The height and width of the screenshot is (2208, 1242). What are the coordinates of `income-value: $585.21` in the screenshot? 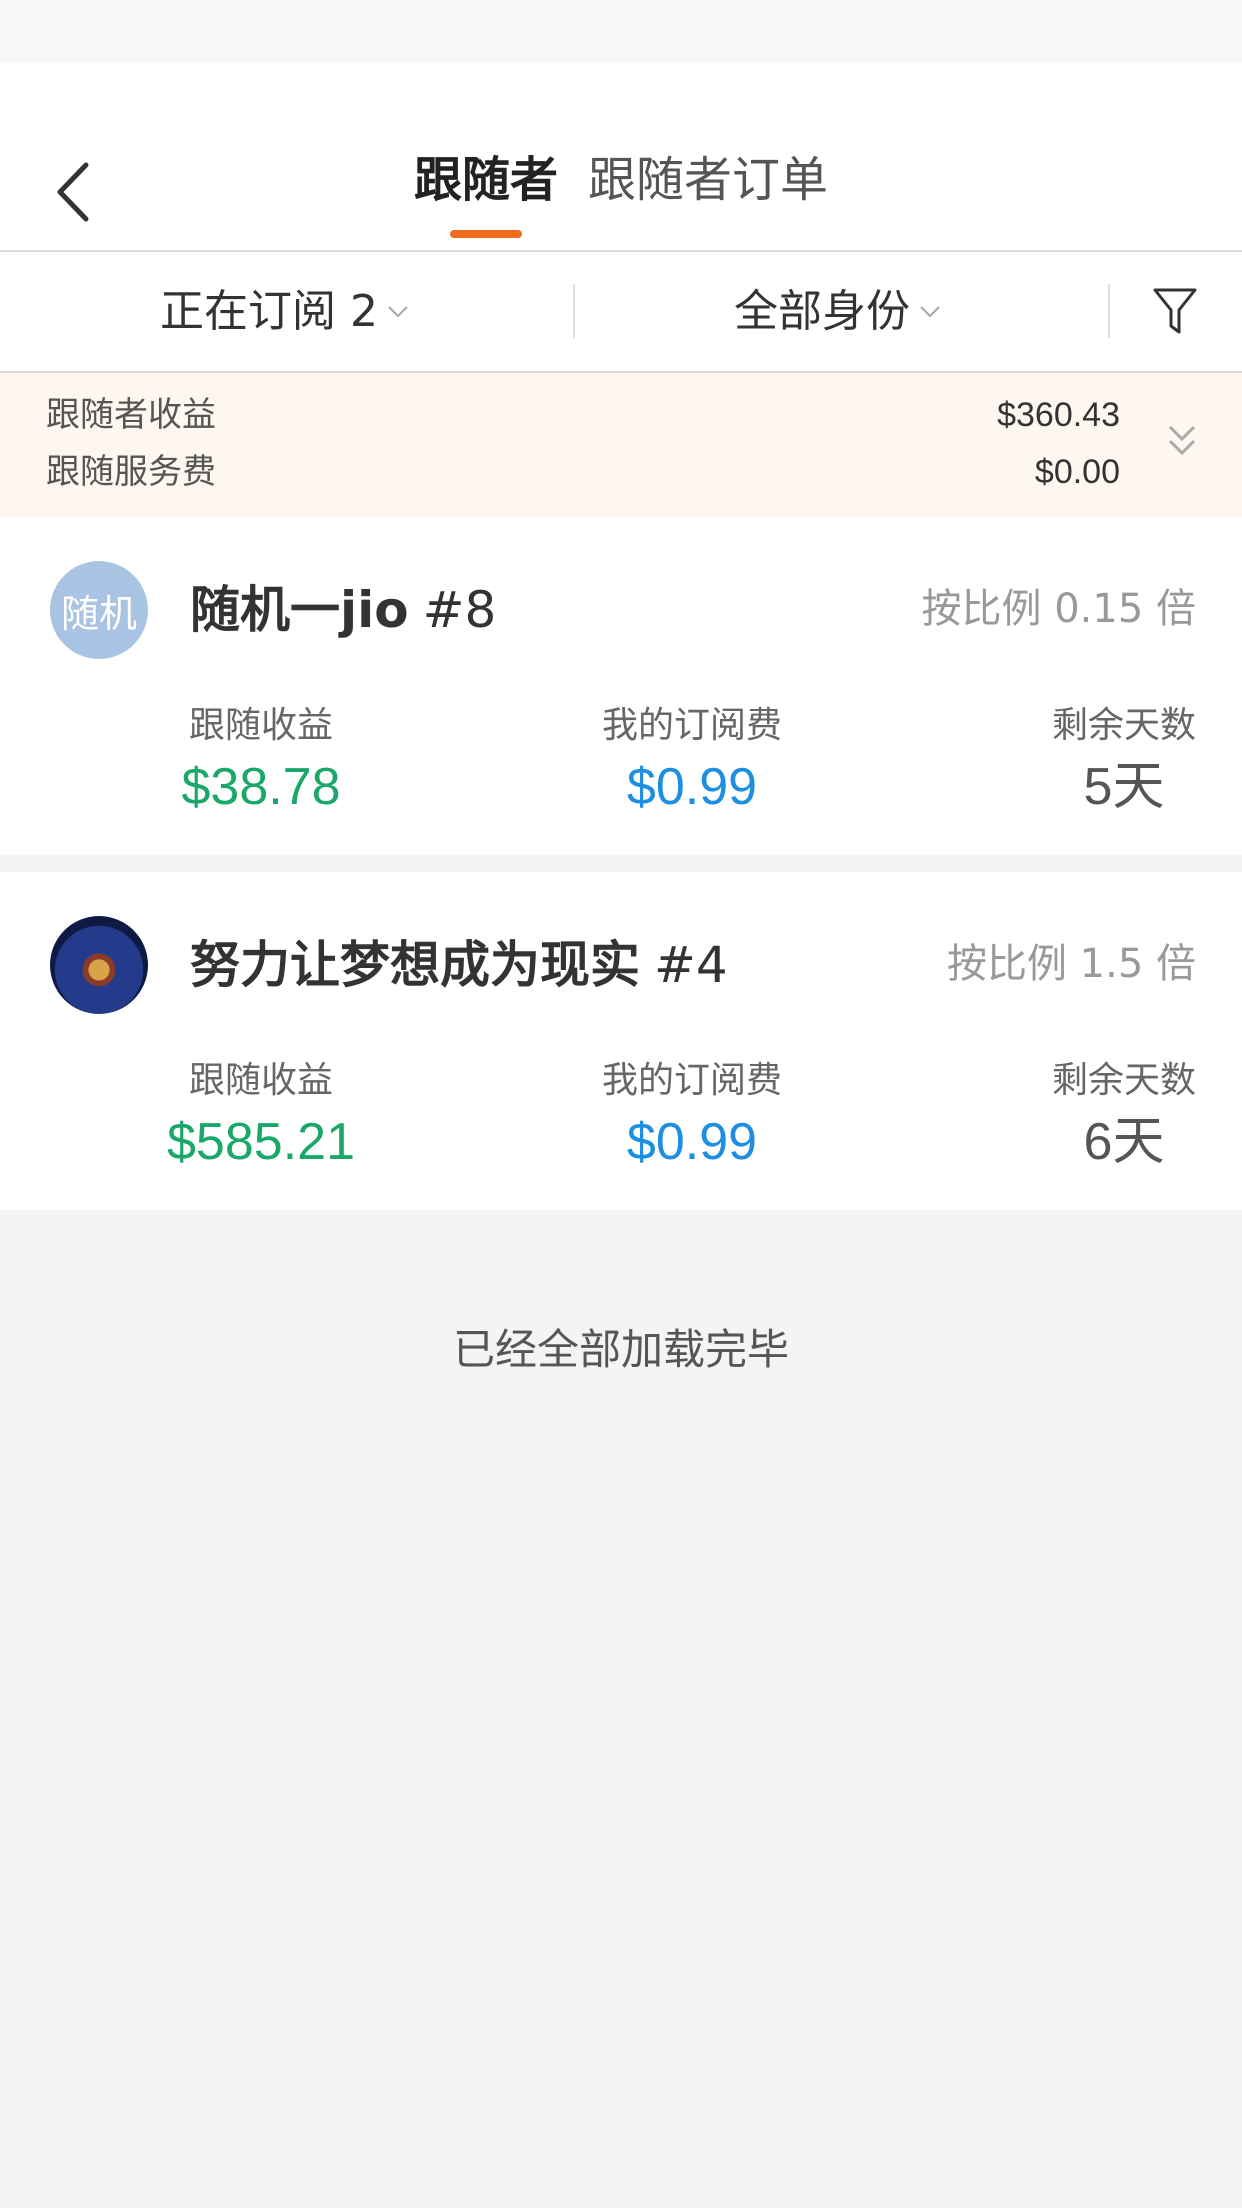 It's located at (261, 1142).